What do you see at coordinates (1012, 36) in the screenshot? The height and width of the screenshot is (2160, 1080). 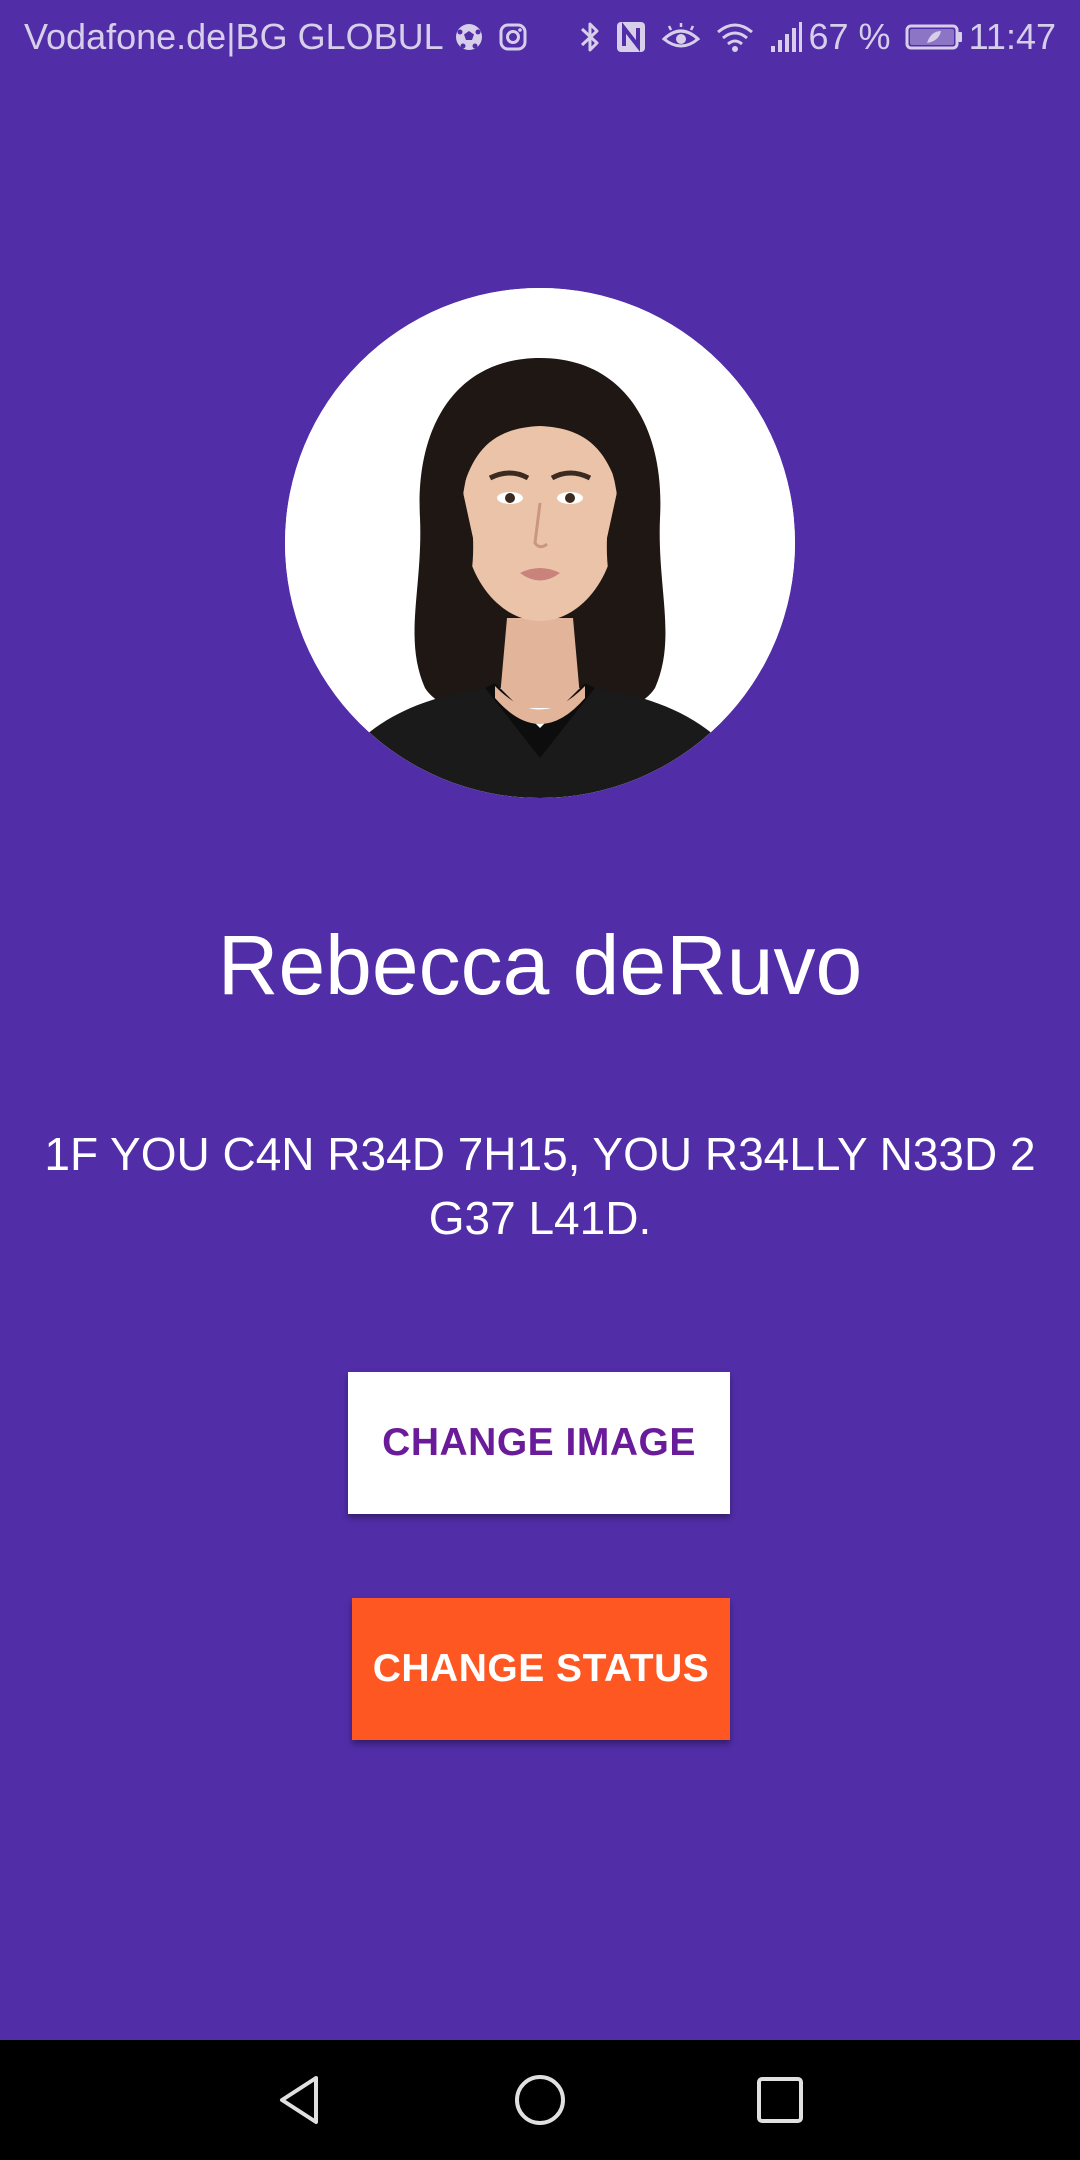 I see `clock: 11:47` at bounding box center [1012, 36].